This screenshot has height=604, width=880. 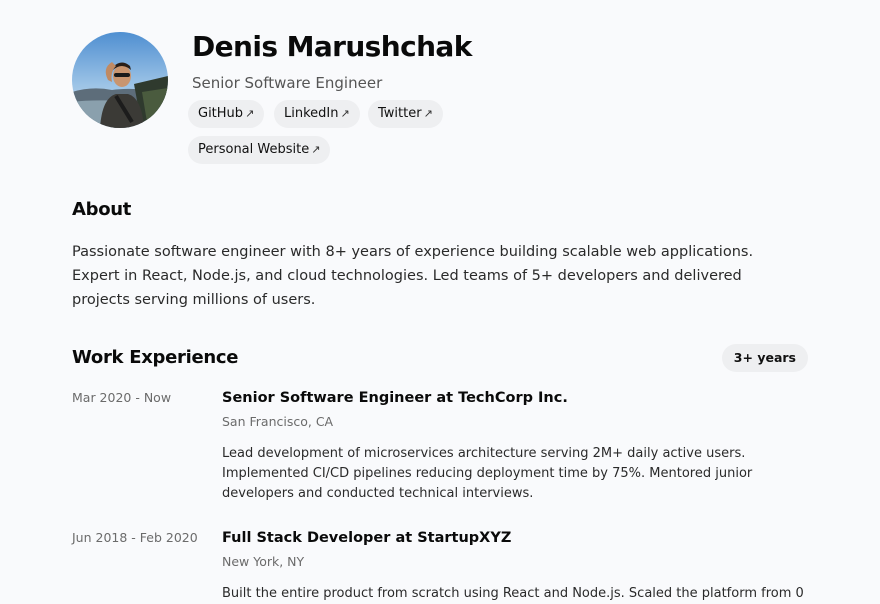 What do you see at coordinates (367, 538) in the screenshot?
I see `job-role: Full Stack Developer at StartupXYZ` at bounding box center [367, 538].